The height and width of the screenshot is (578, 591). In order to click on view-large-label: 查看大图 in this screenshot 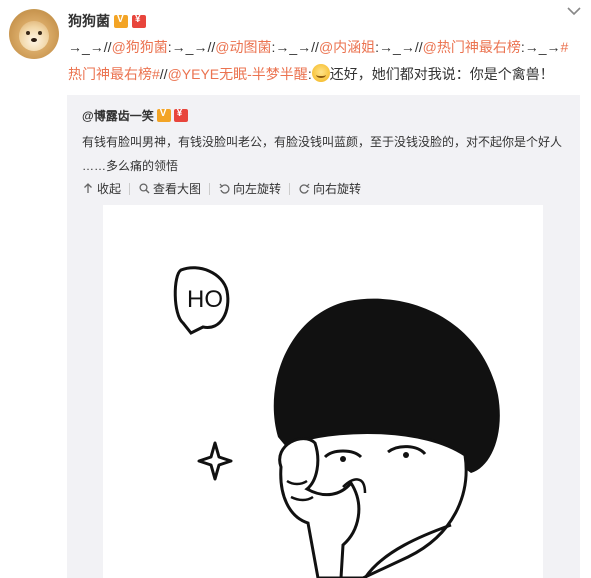, I will do `click(177, 189)`.